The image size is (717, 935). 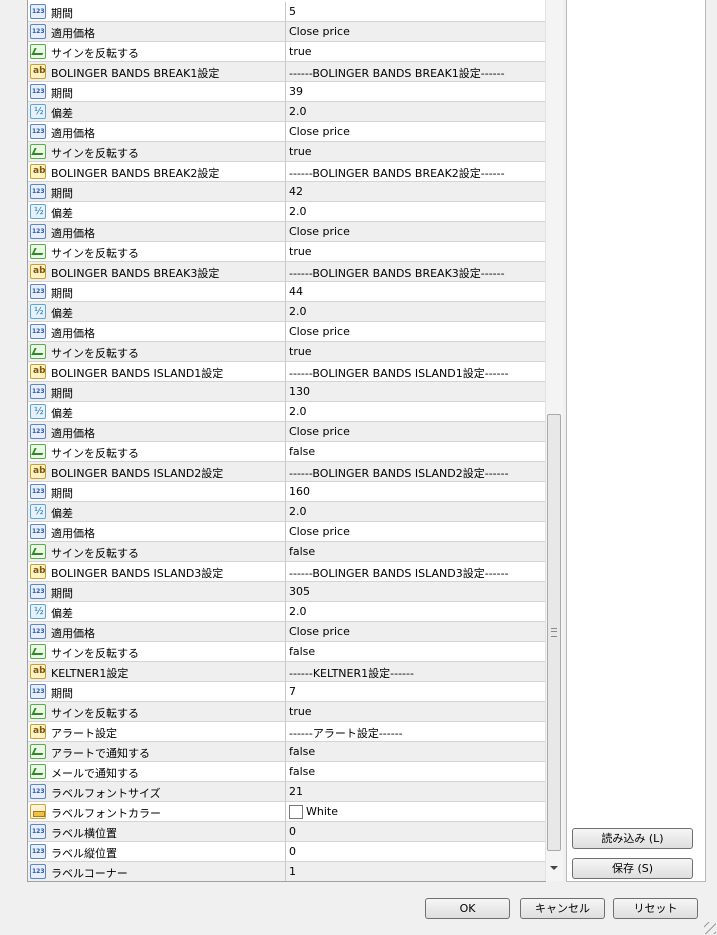 I want to click on param-value: ------BOLINGER BANDS ISLAND1設定------, so click(x=399, y=373).